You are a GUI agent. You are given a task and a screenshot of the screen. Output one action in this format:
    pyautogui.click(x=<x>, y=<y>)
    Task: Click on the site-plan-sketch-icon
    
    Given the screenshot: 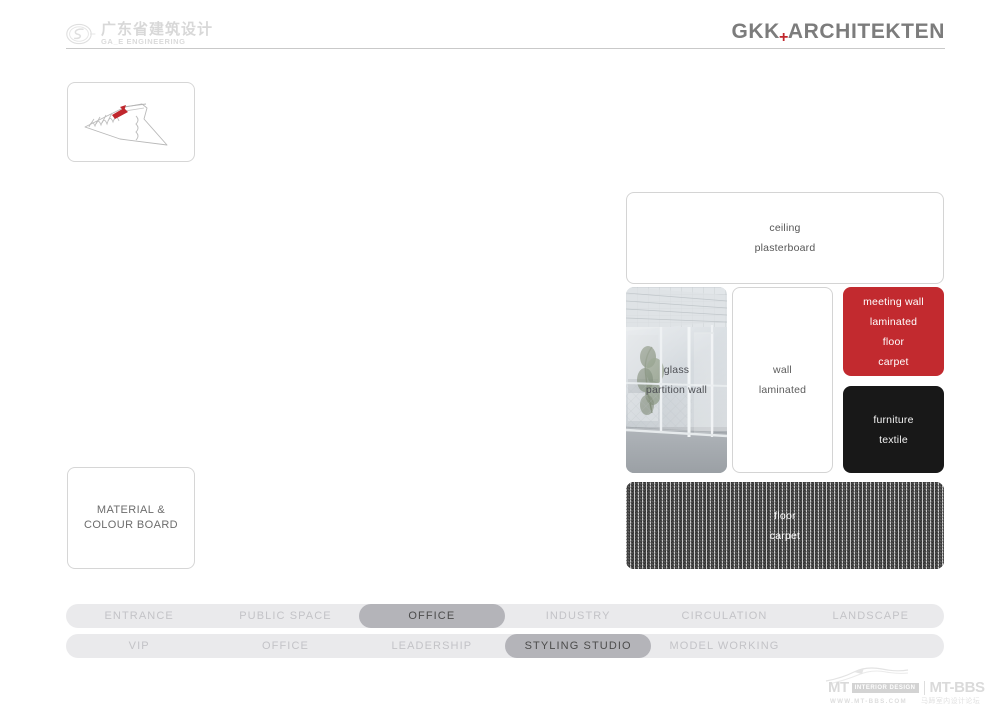 What is the action you would take?
    pyautogui.click(x=126, y=124)
    